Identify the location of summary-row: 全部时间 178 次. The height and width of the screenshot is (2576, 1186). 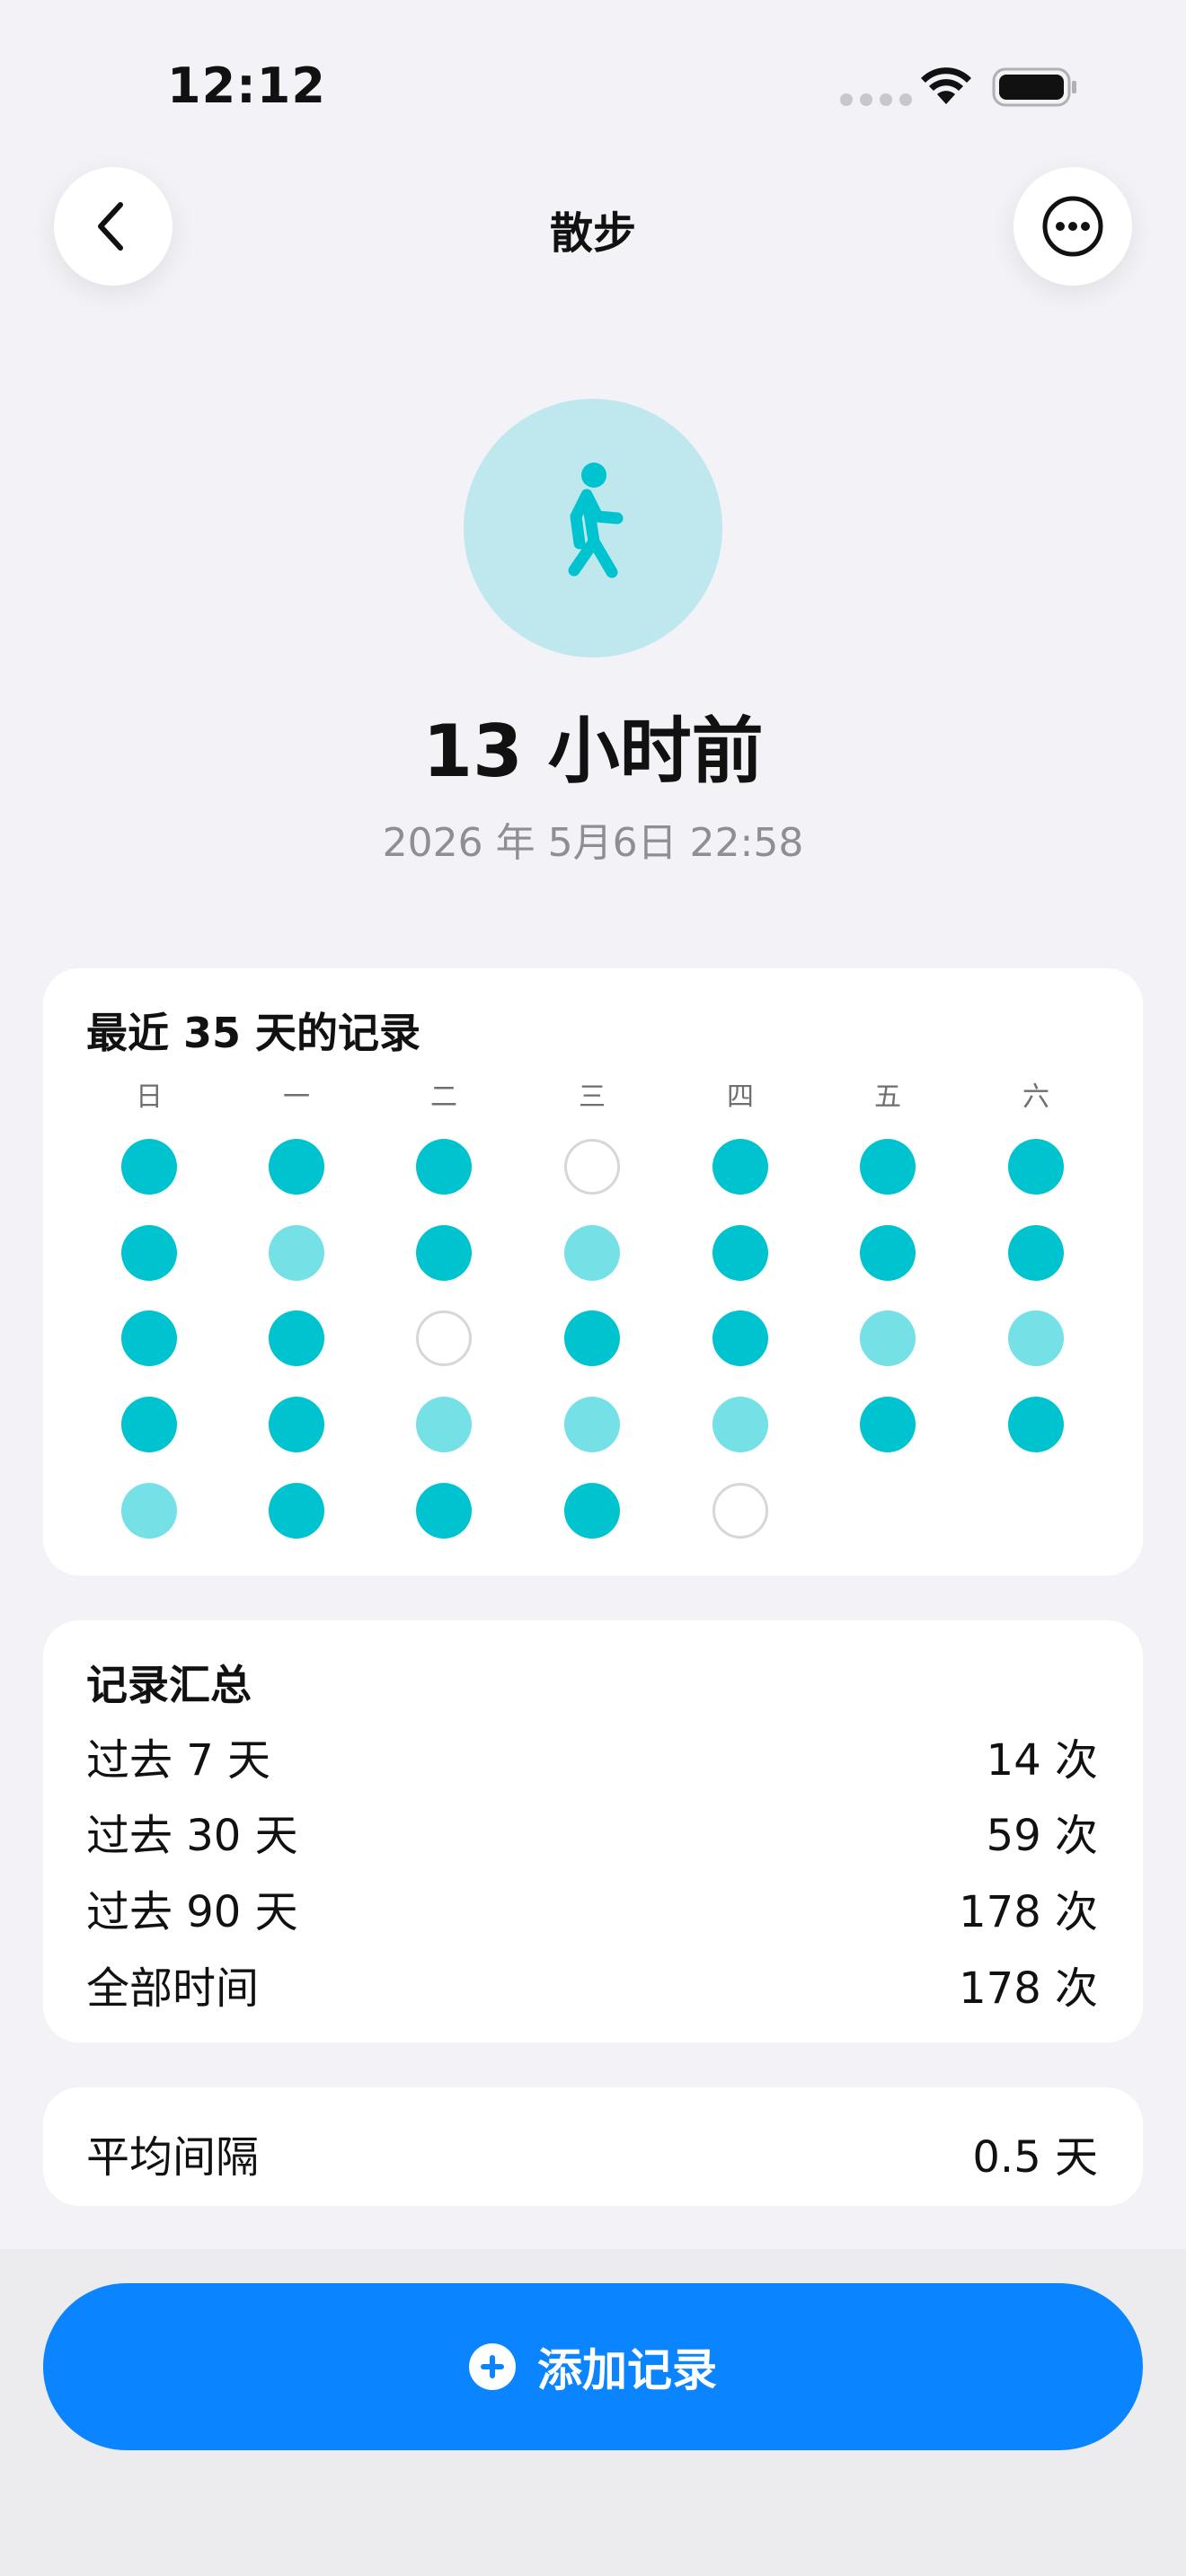
(592, 1984).